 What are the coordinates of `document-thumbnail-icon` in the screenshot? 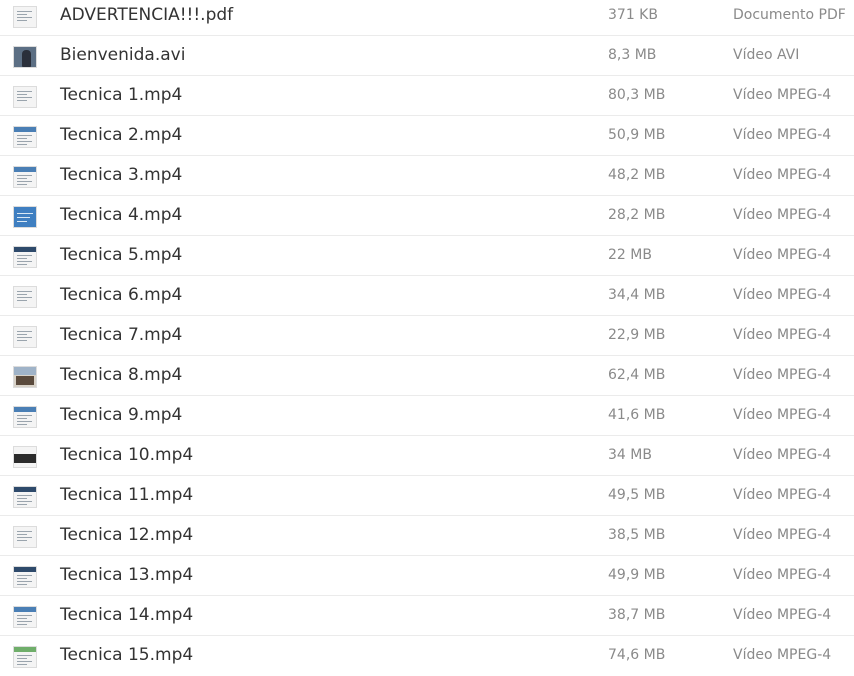 It's located at (25, 17).